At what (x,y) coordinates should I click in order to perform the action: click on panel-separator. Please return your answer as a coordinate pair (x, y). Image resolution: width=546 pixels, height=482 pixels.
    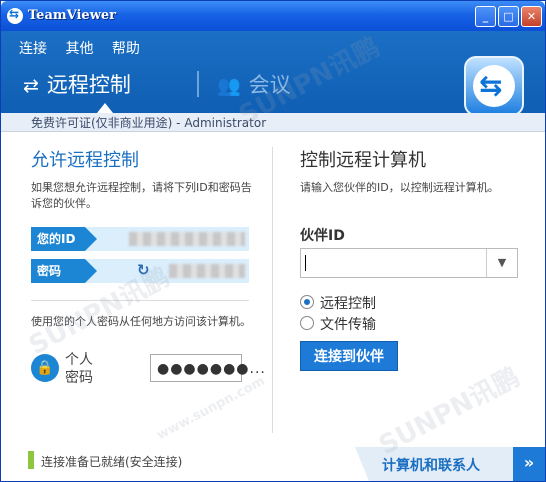
    Looking at the image, I should click on (272, 290).